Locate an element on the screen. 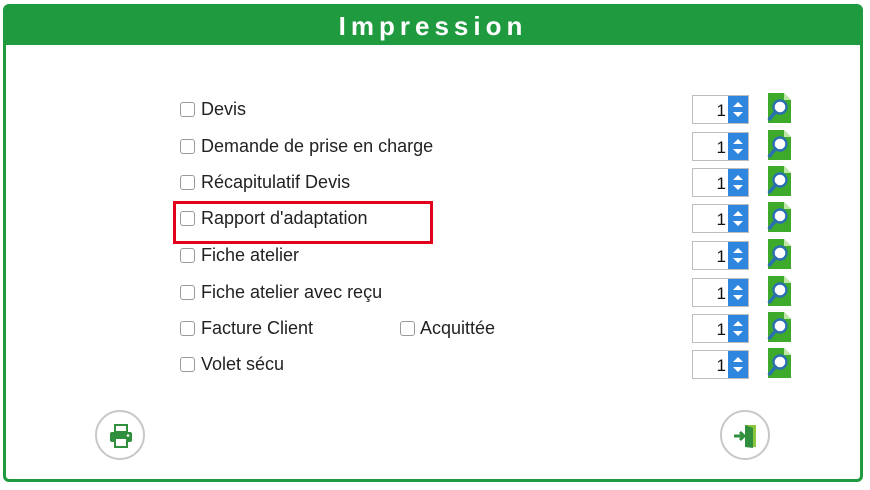  print-option-demande-prise-en-charge: Demande de prise en charge 1 is located at coordinates (436, 145).